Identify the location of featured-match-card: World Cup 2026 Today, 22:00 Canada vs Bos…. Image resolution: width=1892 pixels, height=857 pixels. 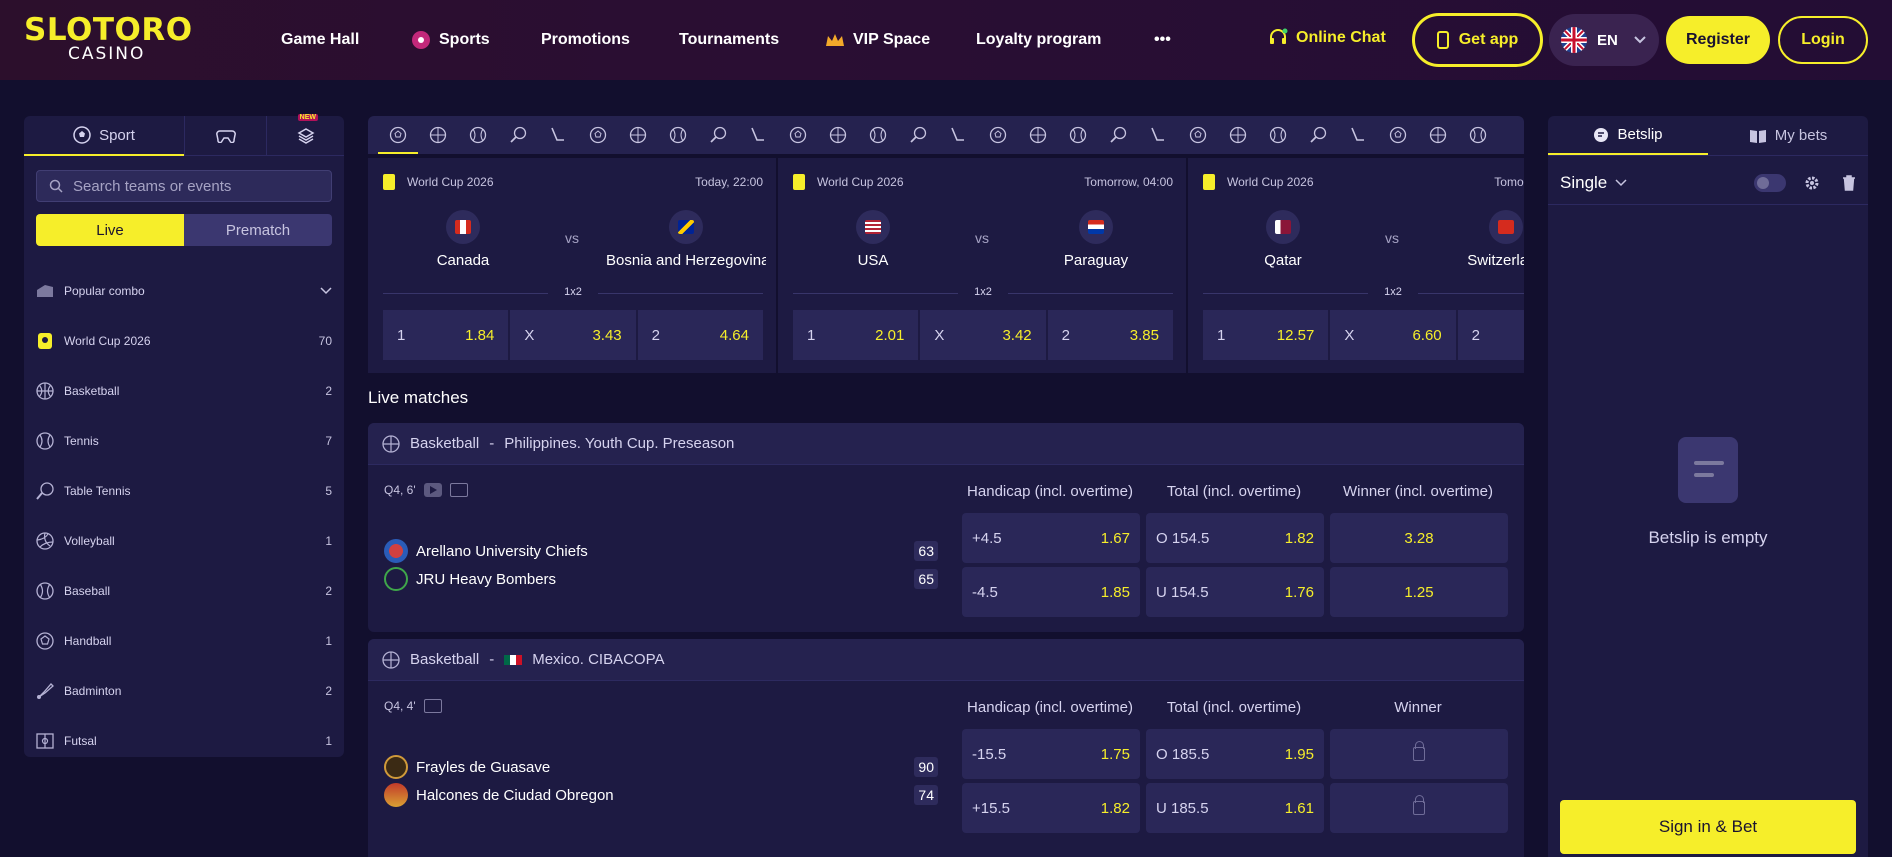
(572, 265).